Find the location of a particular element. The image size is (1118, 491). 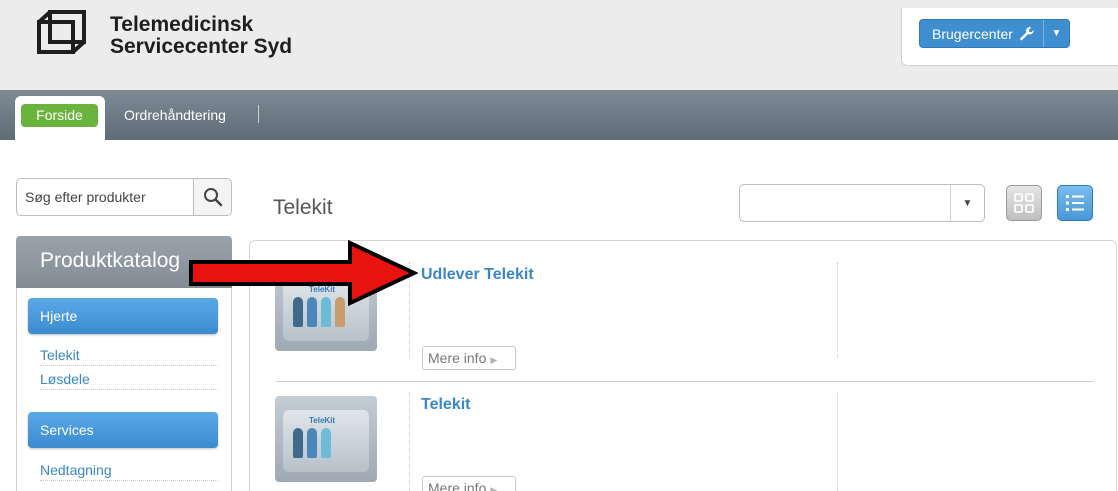

sidebar-link-nedtagning: Nedtagning is located at coordinates (129, 471).